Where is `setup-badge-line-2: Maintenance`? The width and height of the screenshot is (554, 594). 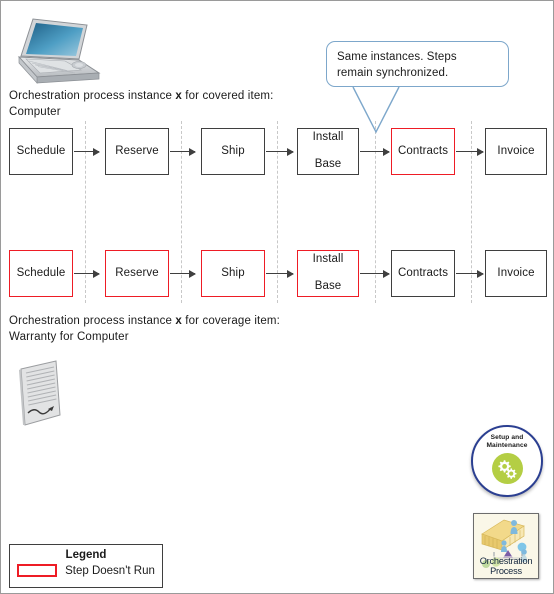
setup-badge-line-2: Maintenance is located at coordinates (507, 446).